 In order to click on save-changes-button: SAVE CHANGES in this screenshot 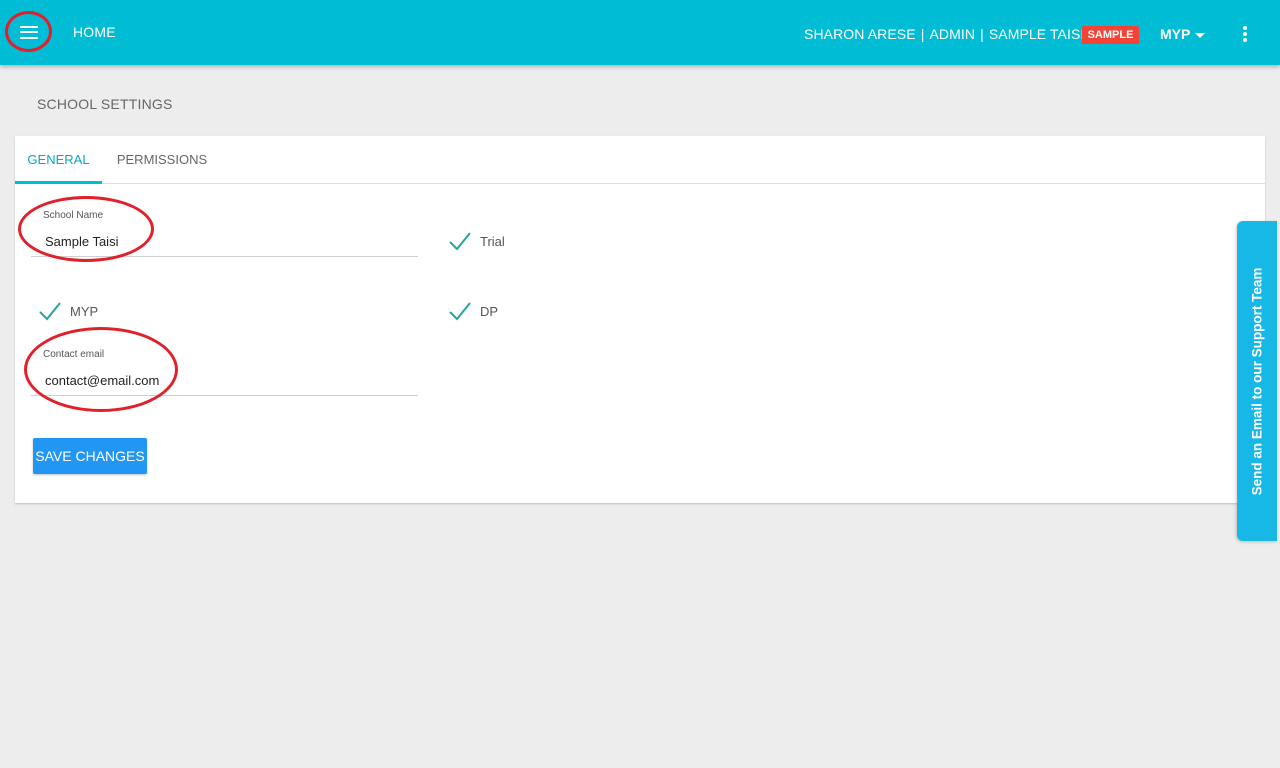, I will do `click(90, 456)`.